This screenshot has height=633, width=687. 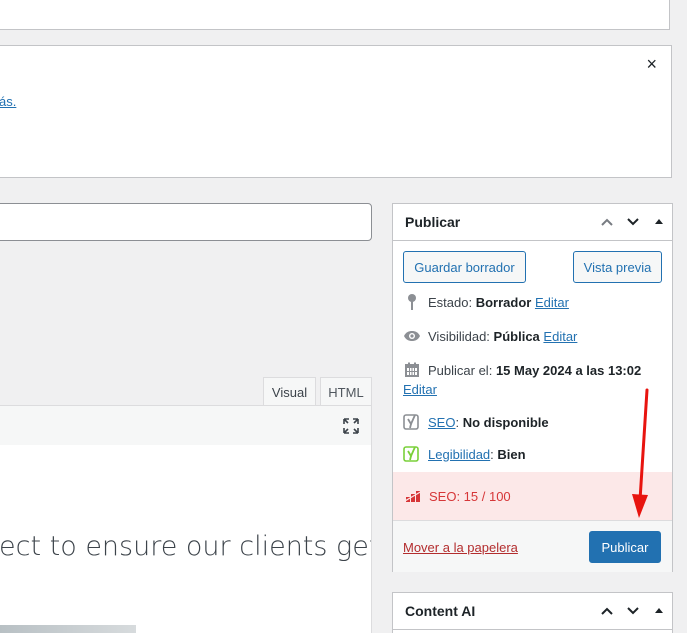 I want to click on seo-row: SEO: No disponible, so click(x=476, y=422).